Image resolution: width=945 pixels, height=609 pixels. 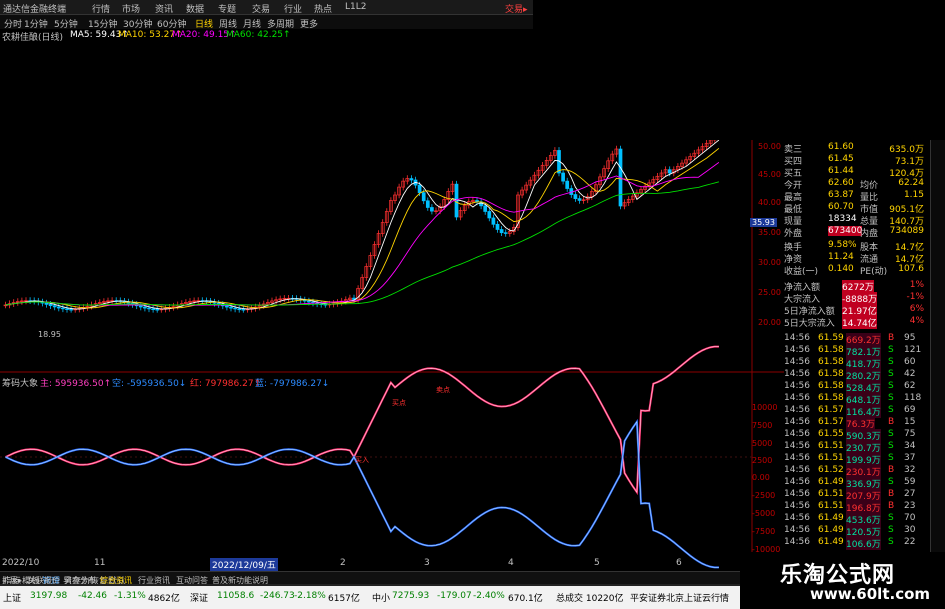 What do you see at coordinates (49, 334) in the screenshot?
I see `low-price-label: 18.95` at bounding box center [49, 334].